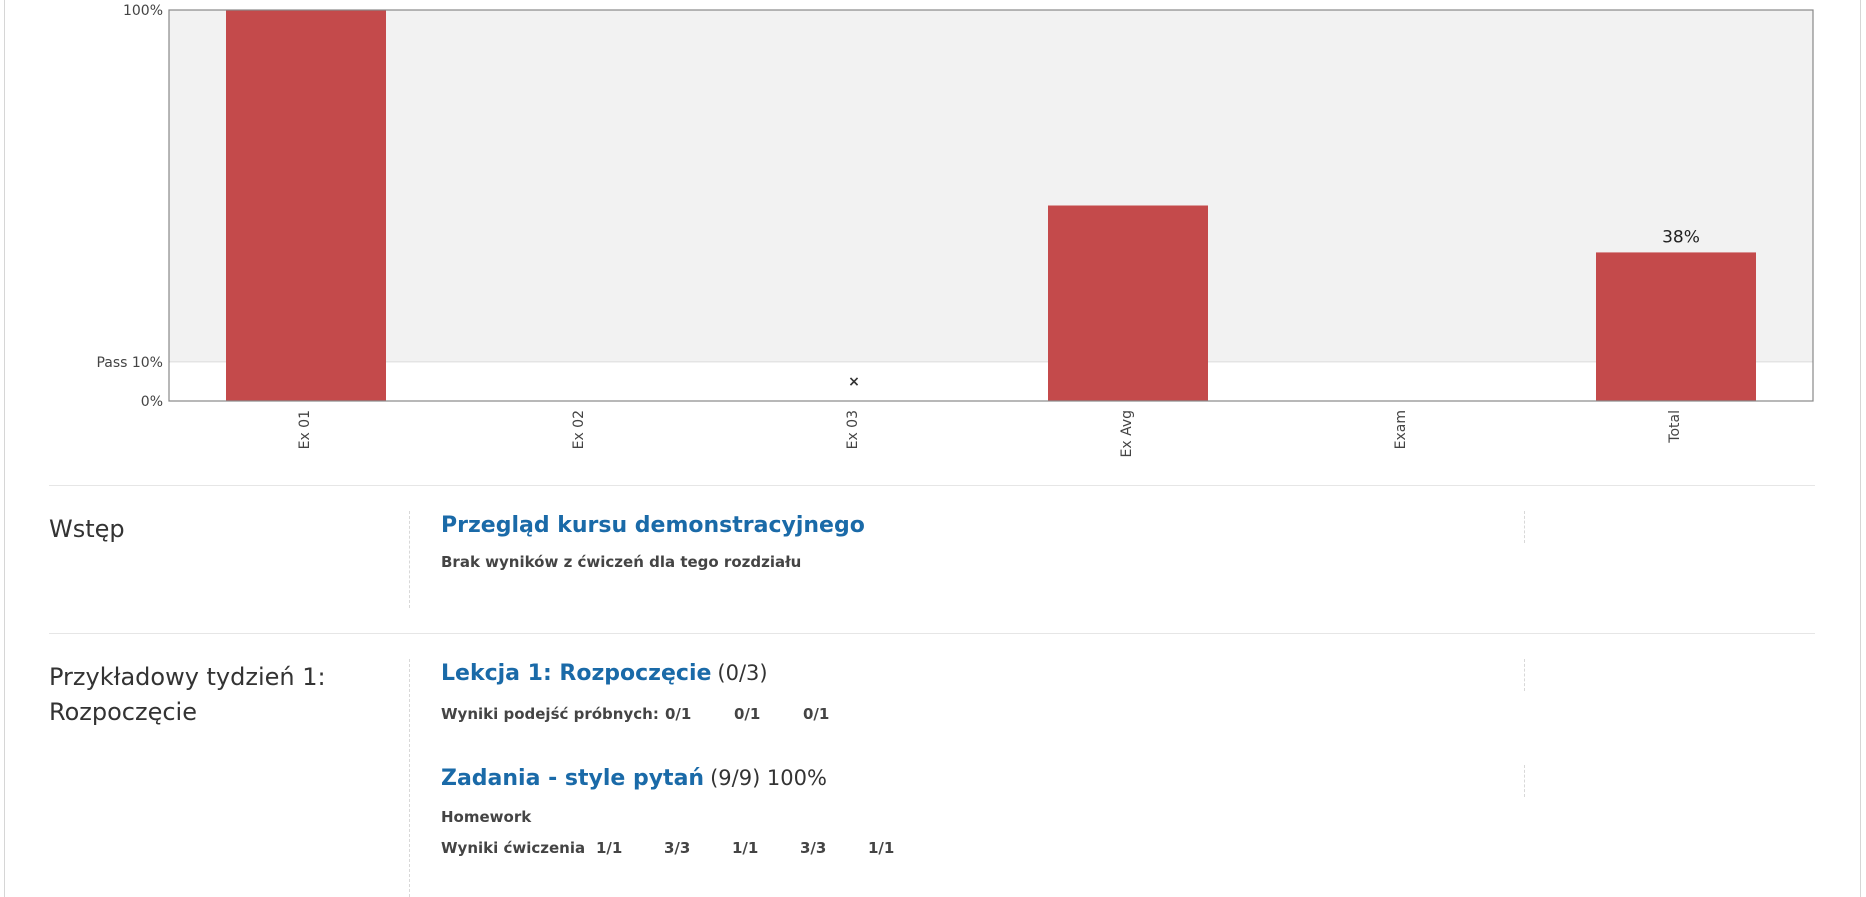 The image size is (1866, 897). I want to click on section-title: Wstęp, so click(87, 529).